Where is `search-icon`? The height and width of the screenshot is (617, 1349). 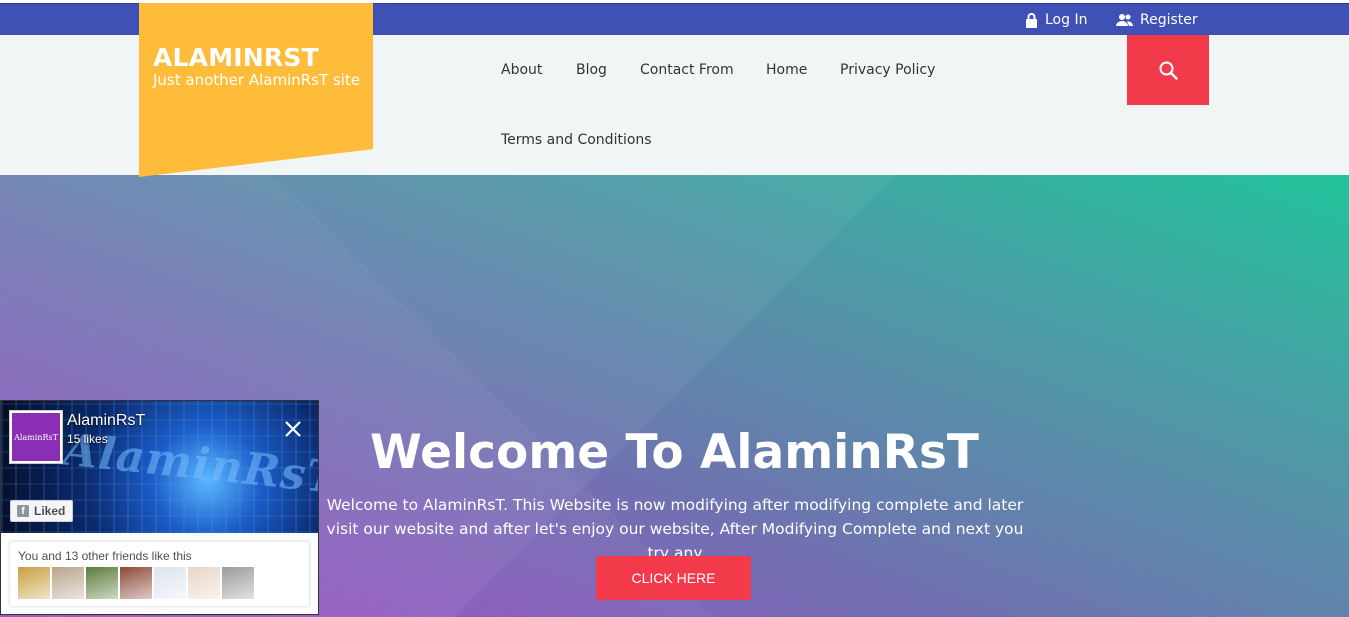
search-icon is located at coordinates (1168, 70).